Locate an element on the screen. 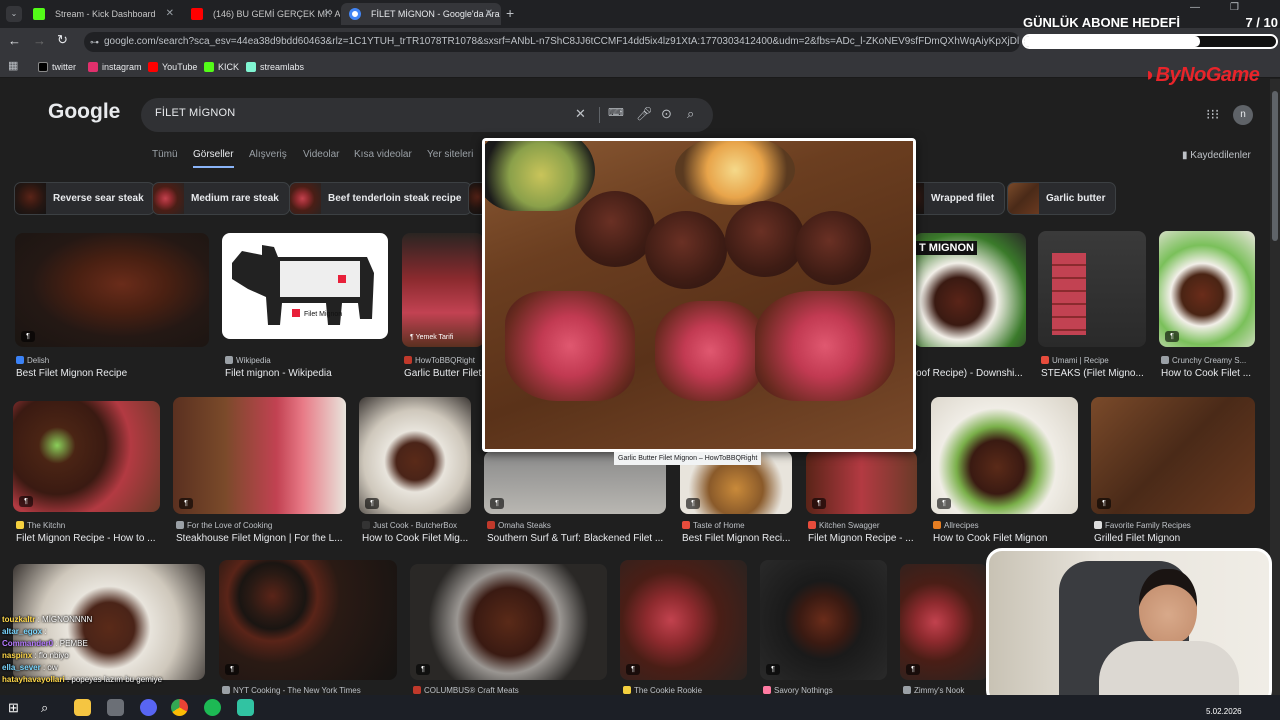  tab-google: FİLET MİGNON - Google'da Ara ✕ is located at coordinates (421, 14).